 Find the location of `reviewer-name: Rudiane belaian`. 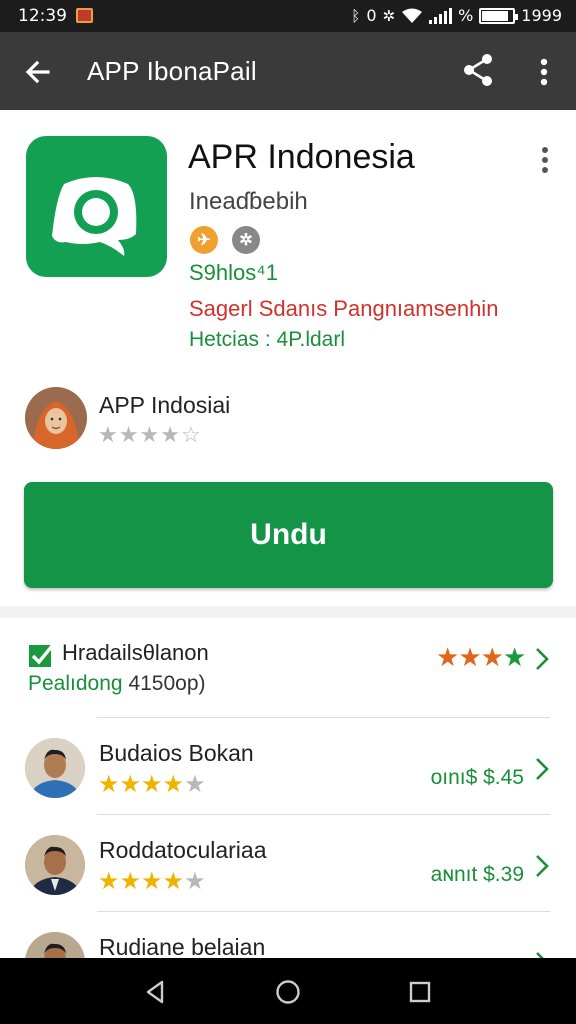

reviewer-name: Rudiane belaian is located at coordinates (182, 946).